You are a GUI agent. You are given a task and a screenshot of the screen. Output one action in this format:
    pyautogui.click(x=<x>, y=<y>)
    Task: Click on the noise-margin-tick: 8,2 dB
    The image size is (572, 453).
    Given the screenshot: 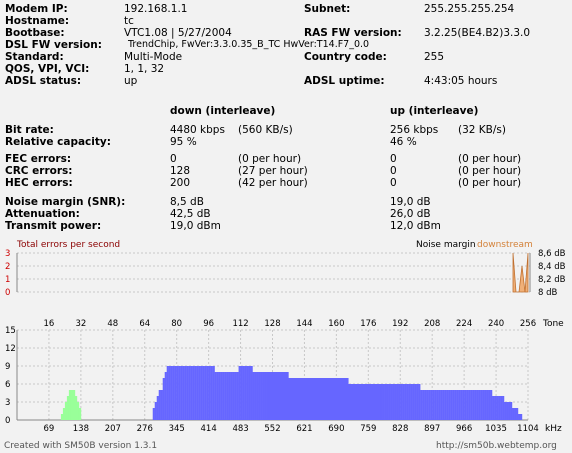 What is the action you would take?
    pyautogui.click(x=552, y=280)
    